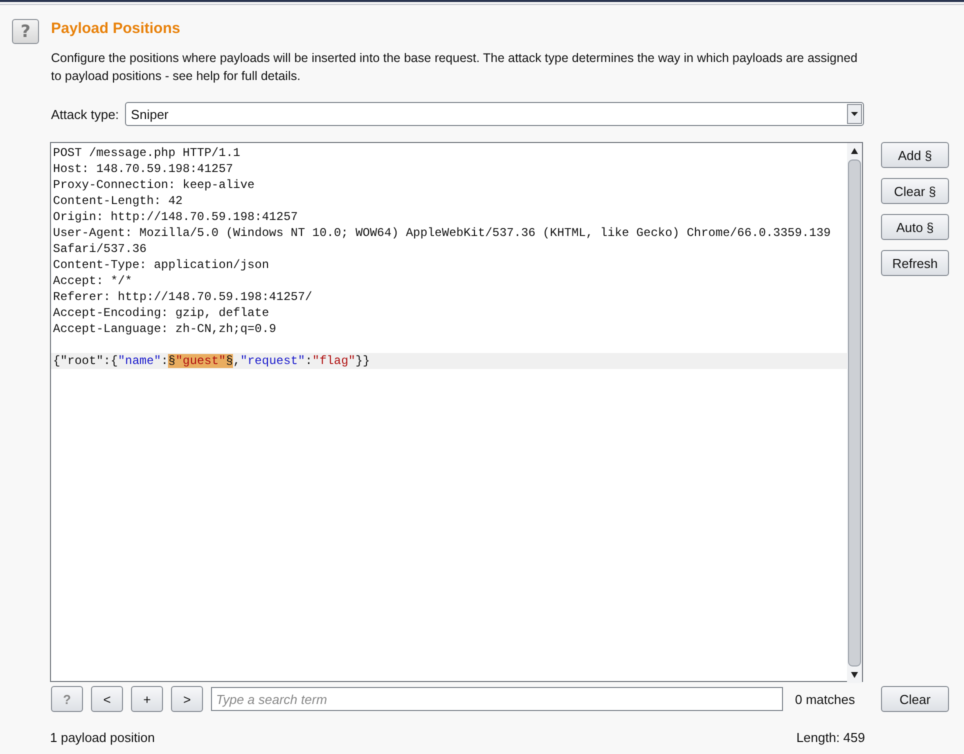 This screenshot has height=754, width=964. Describe the element at coordinates (143, 169) in the screenshot. I see `request-line: Host: 148.70.59.198:41257` at that location.